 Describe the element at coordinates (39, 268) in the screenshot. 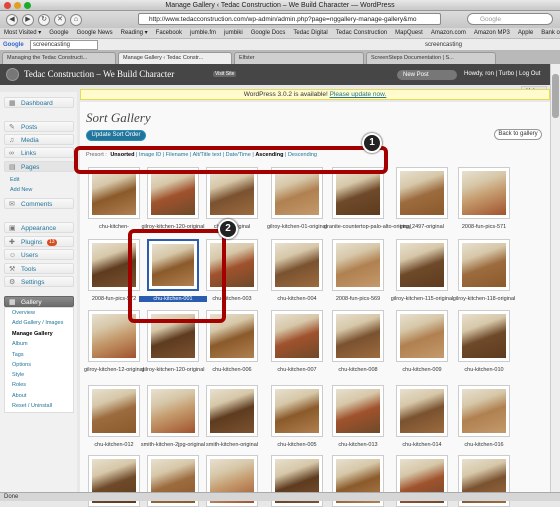

I see `menu-tools: ⚒ Tools` at that location.